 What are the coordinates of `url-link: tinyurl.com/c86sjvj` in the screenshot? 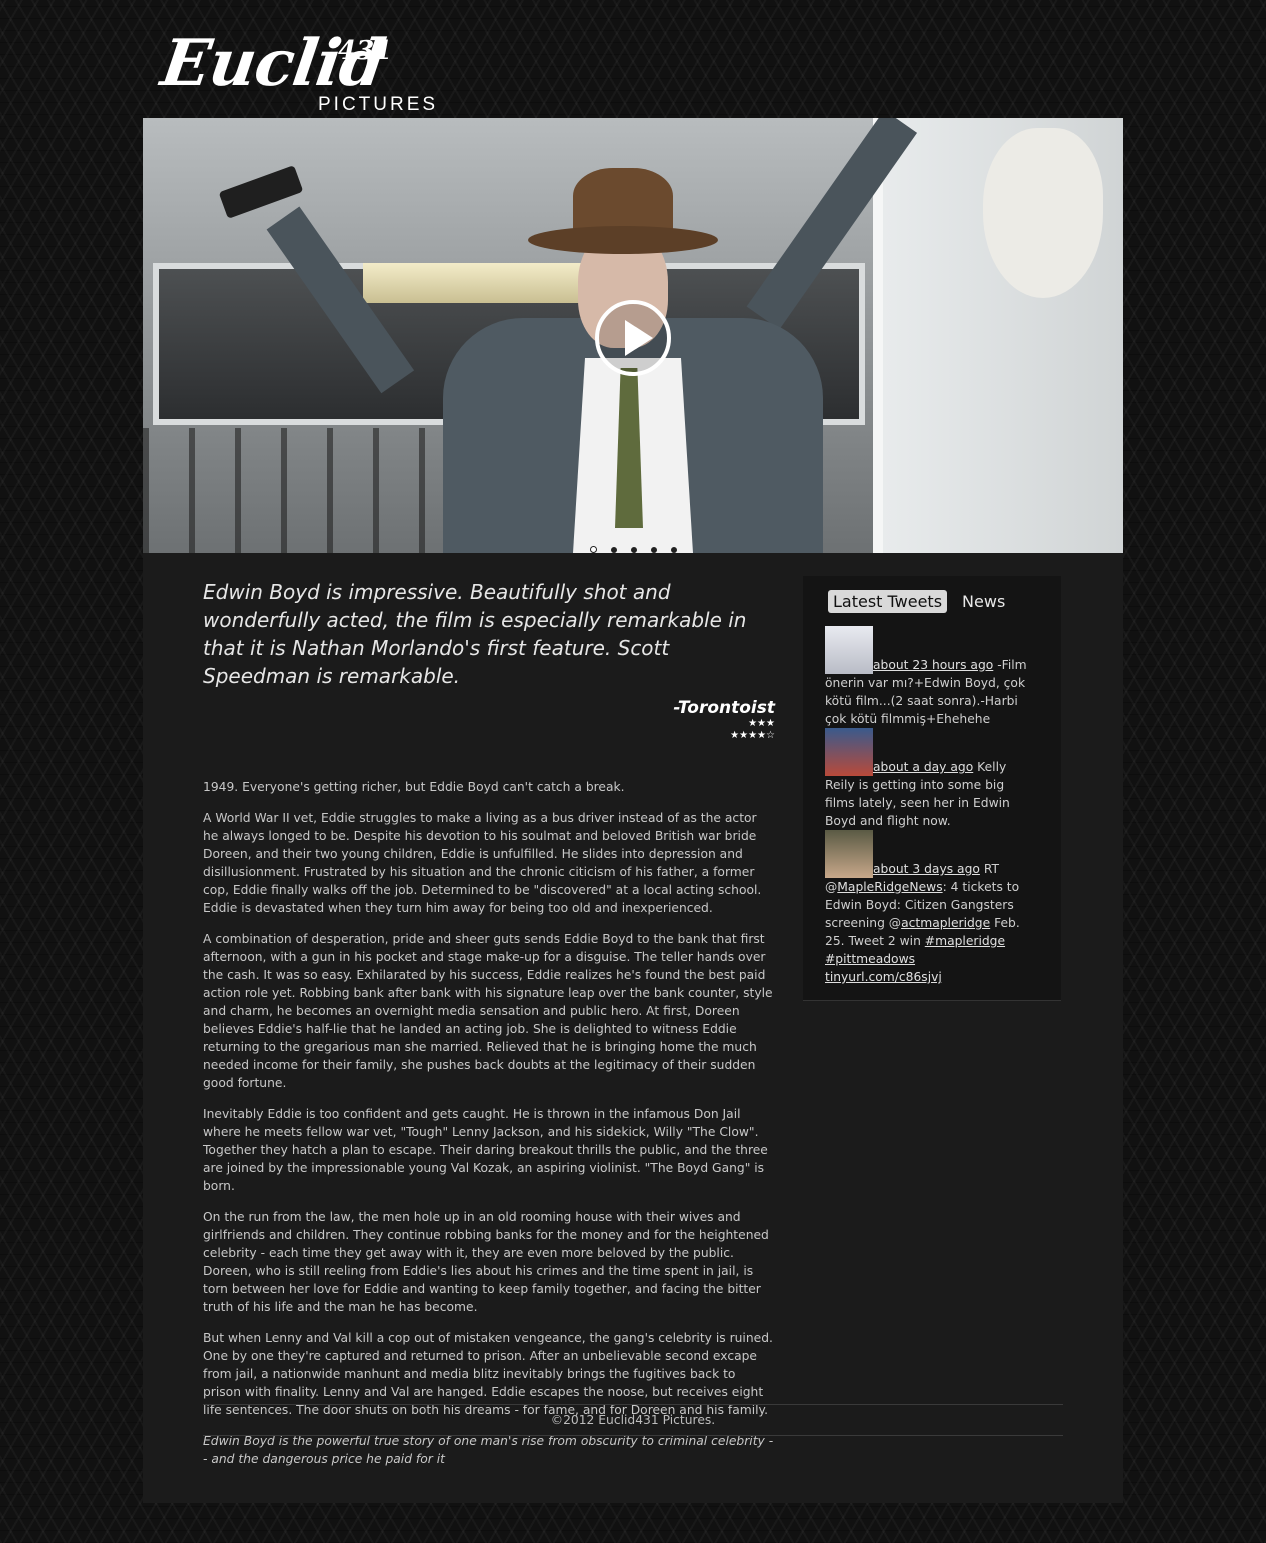 It's located at (883, 977).